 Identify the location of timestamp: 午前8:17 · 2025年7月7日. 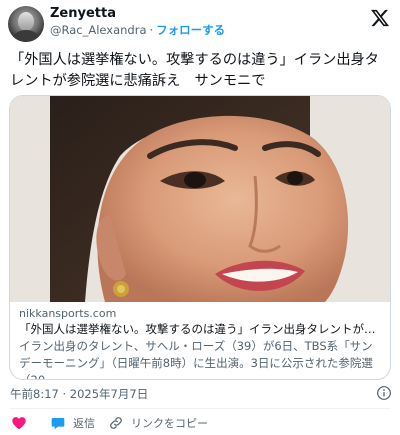
(79, 394).